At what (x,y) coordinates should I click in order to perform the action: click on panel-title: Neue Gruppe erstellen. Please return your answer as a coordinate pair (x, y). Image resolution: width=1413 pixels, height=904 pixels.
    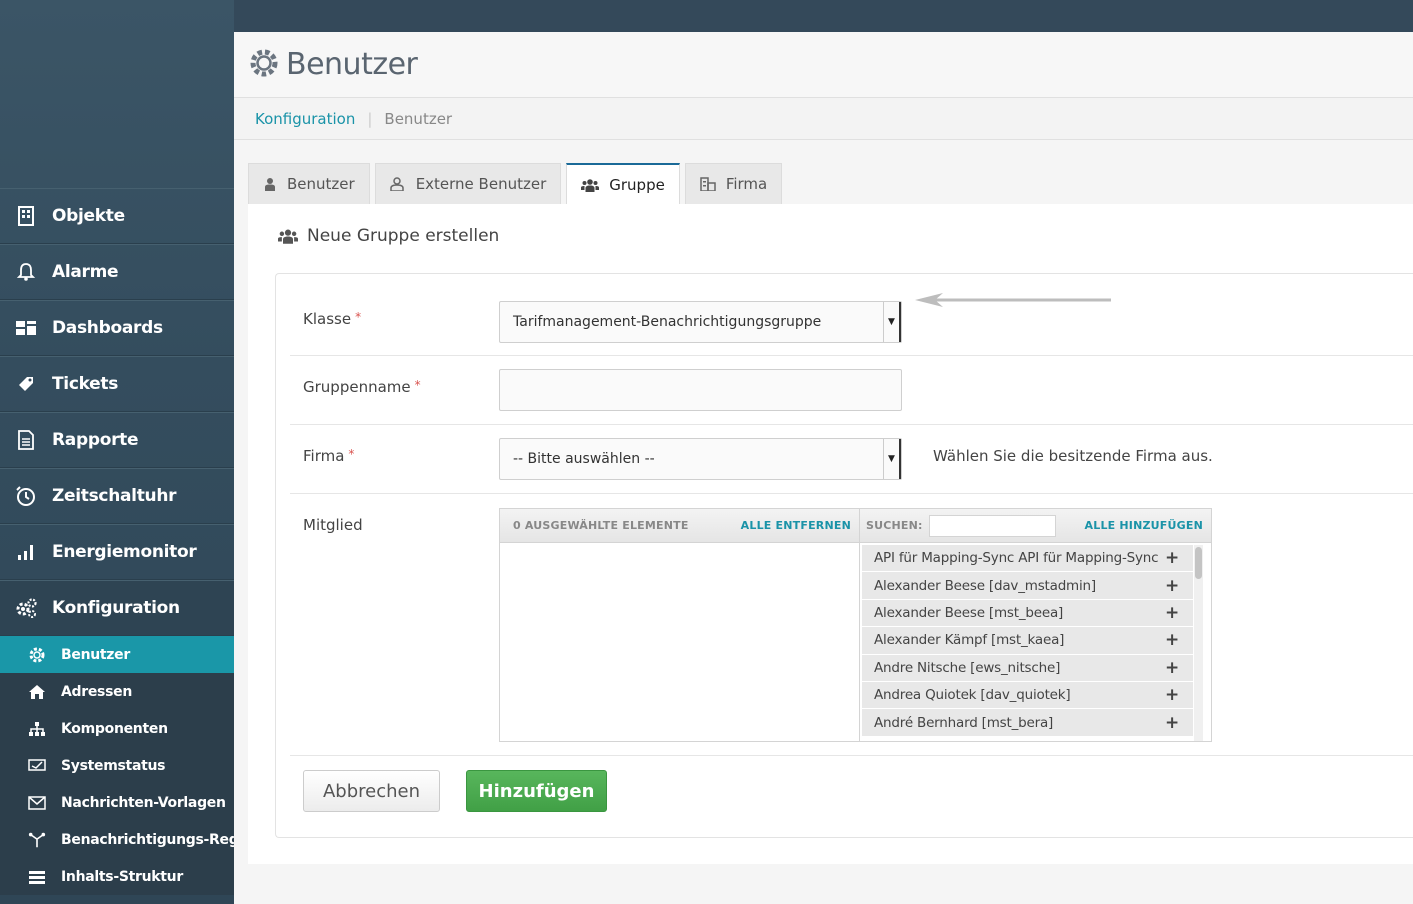
    Looking at the image, I should click on (388, 236).